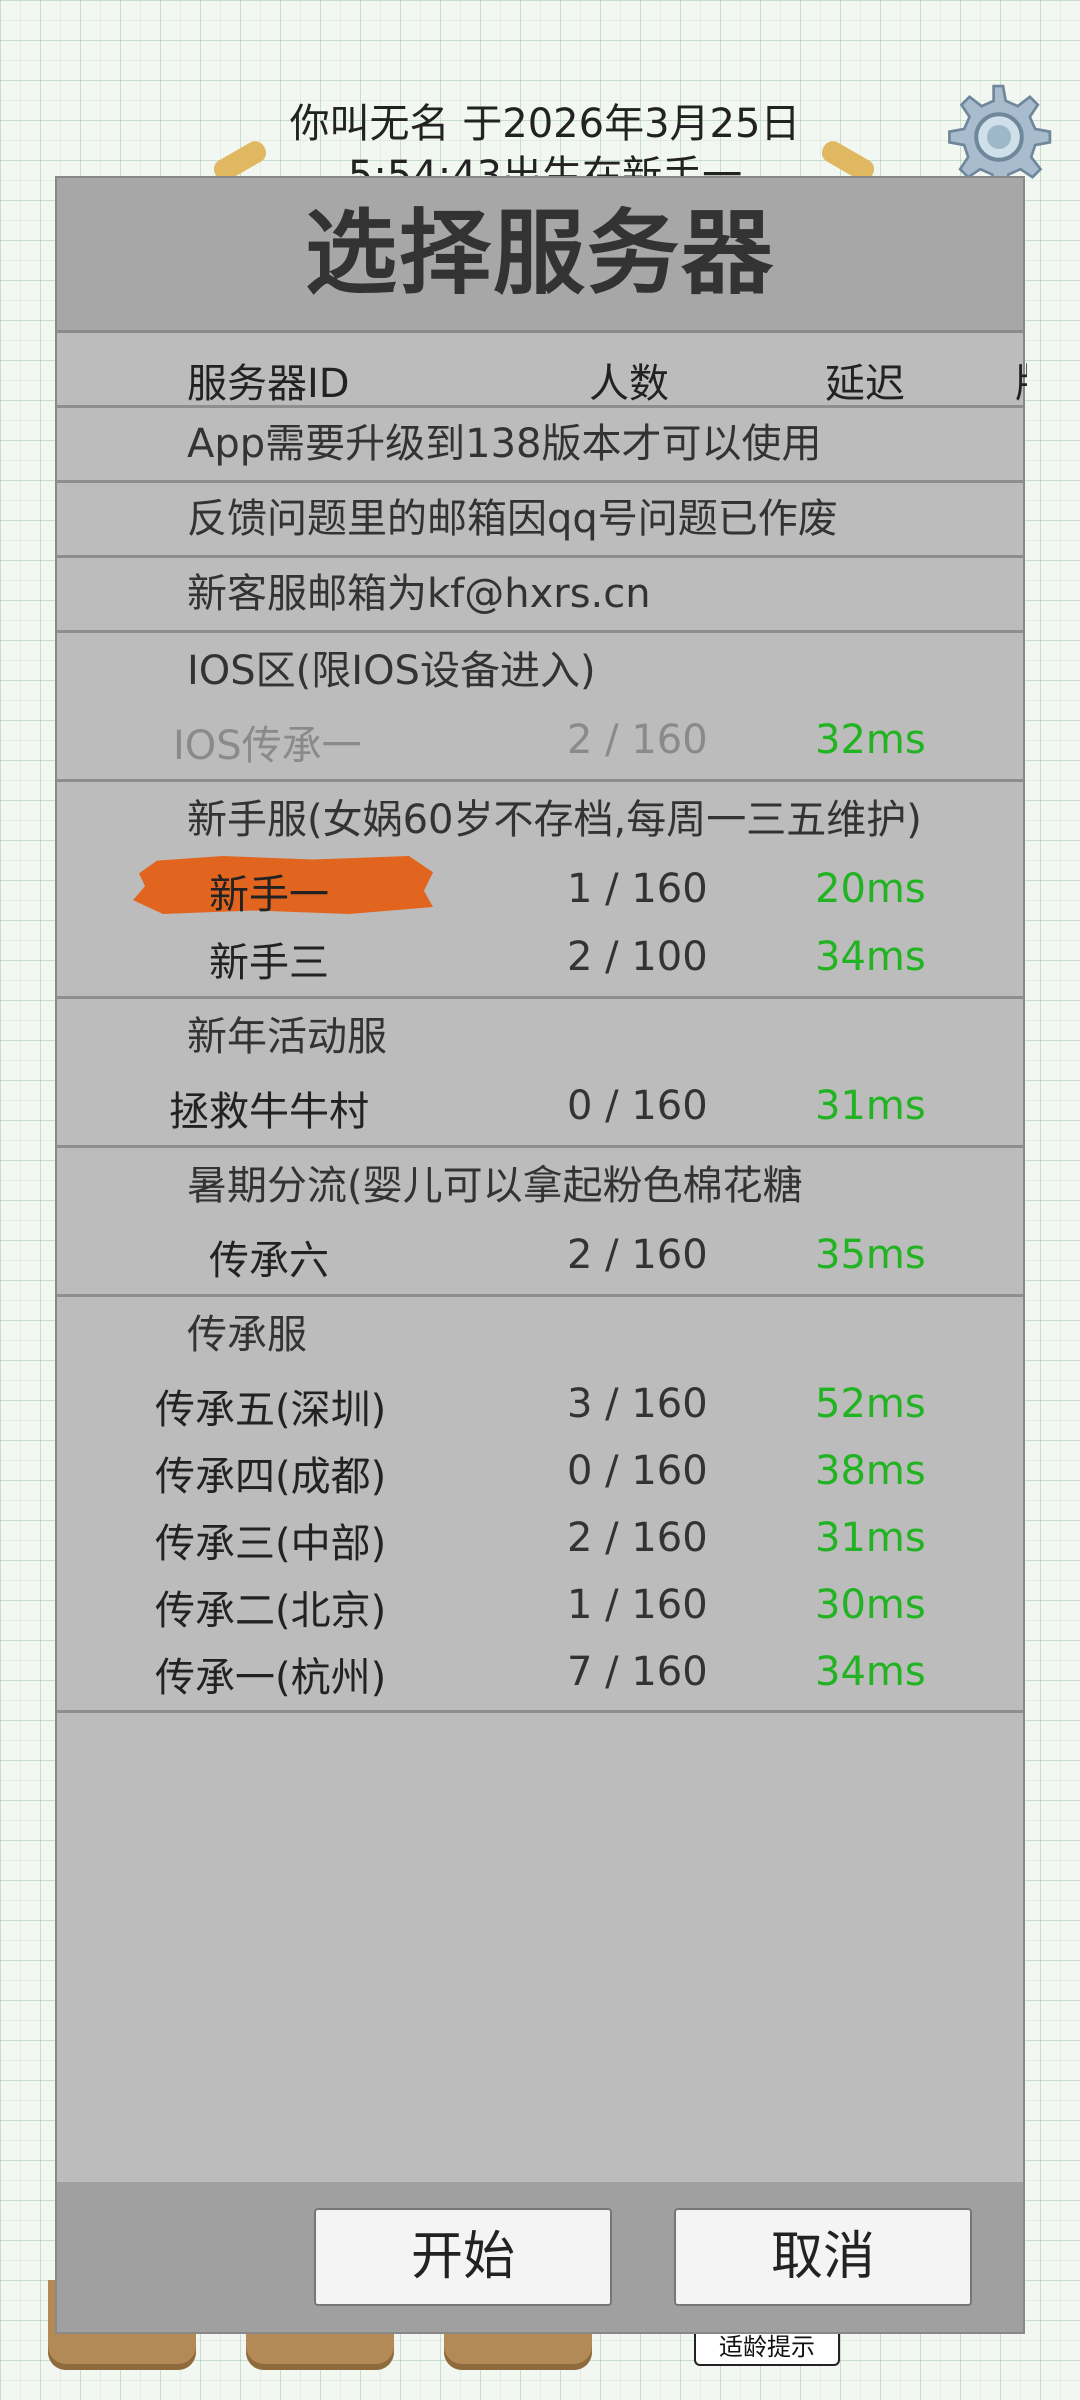 The image size is (1080, 2400). Describe the element at coordinates (542, 374) in the screenshot. I see `column-header: 服务器ID 人数 延迟 版` at that location.